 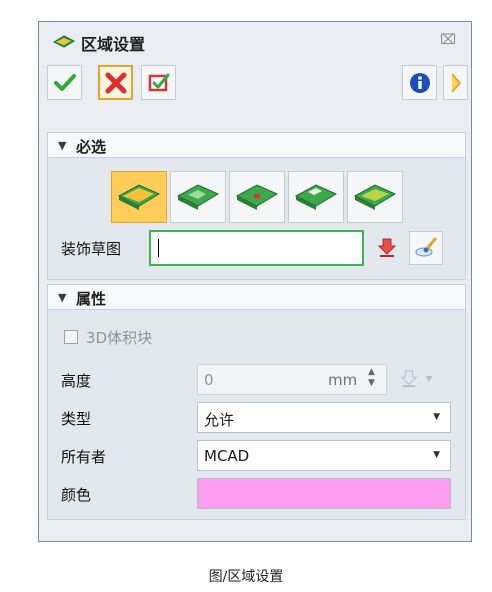 I want to click on pick-button, so click(x=387, y=248).